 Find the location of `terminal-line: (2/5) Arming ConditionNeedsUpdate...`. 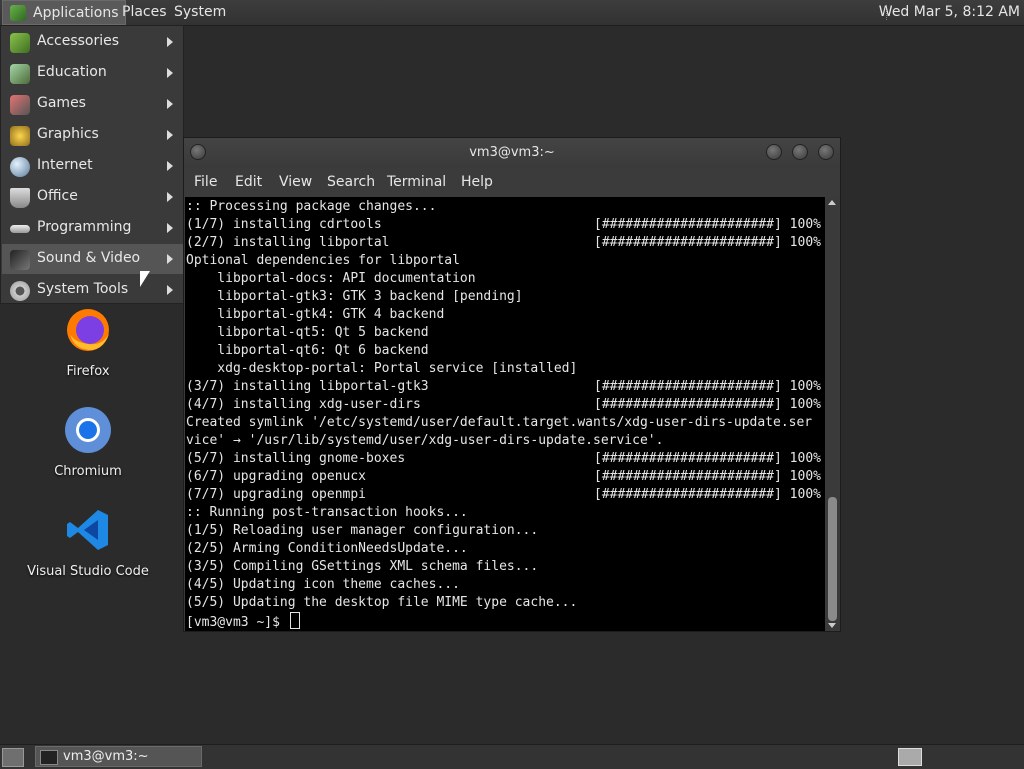

terminal-line: (2/5) Arming ConditionNeedsUpdate... is located at coordinates (327, 548).